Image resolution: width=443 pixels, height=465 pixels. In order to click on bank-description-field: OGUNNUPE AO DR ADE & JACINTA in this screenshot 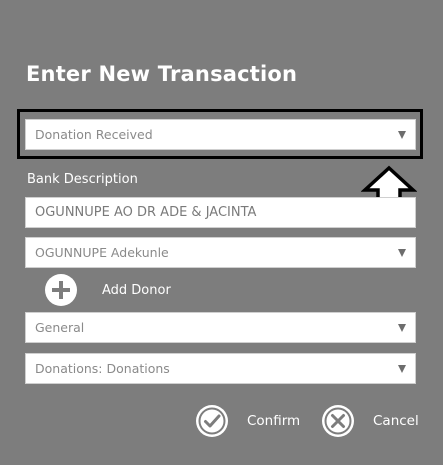, I will do `click(220, 212)`.